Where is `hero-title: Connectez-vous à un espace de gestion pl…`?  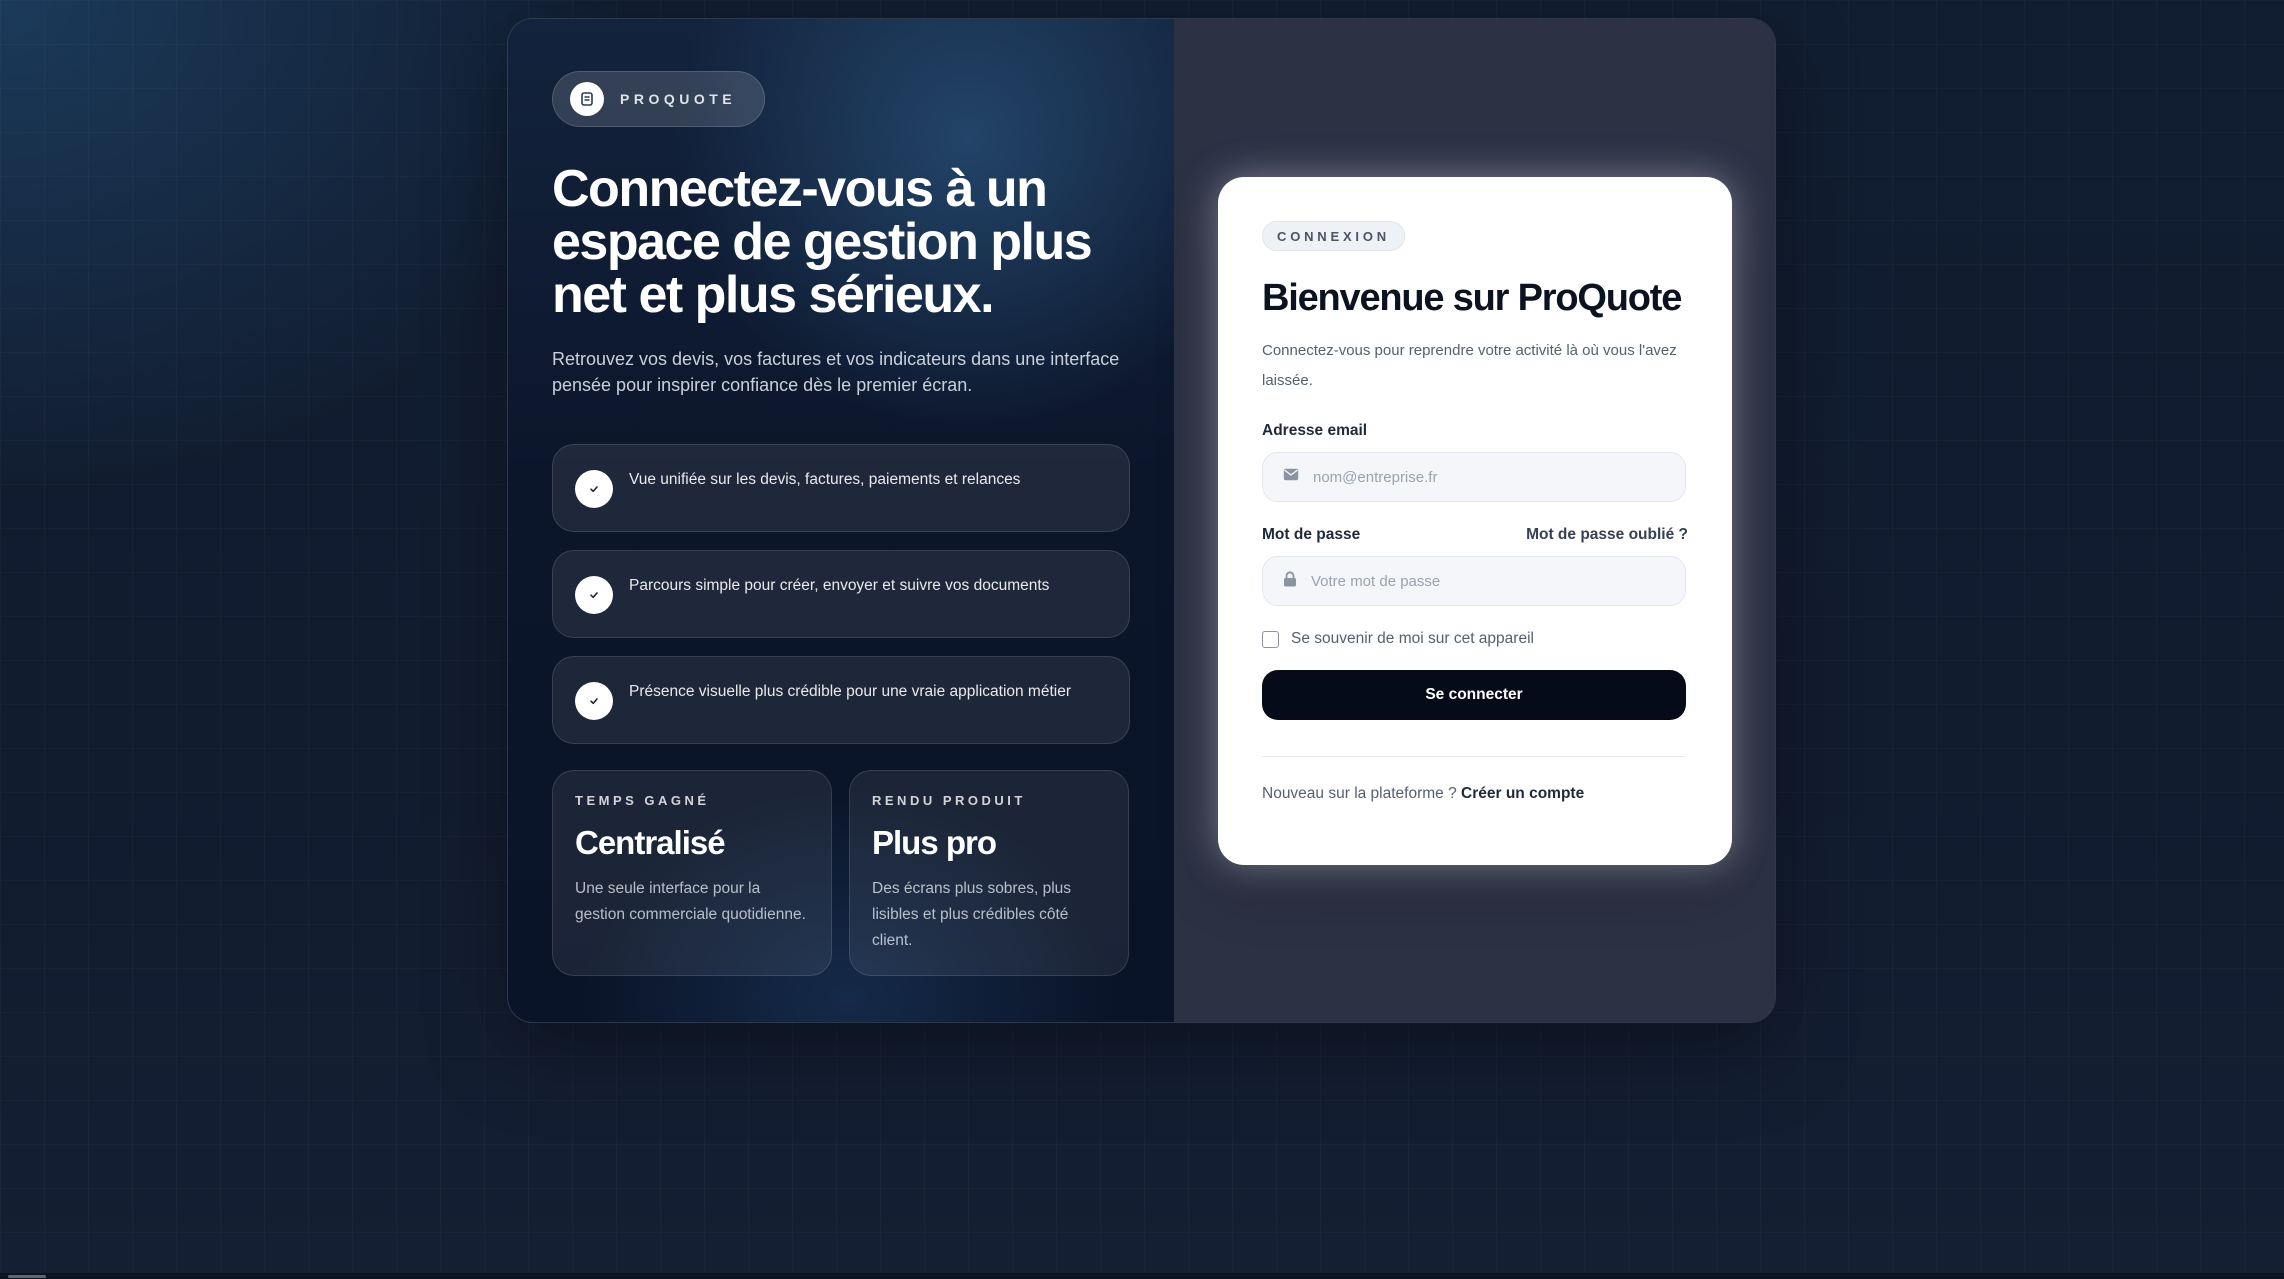 hero-title: Connectez-vous à un espace de gestion pl… is located at coordinates (822, 242).